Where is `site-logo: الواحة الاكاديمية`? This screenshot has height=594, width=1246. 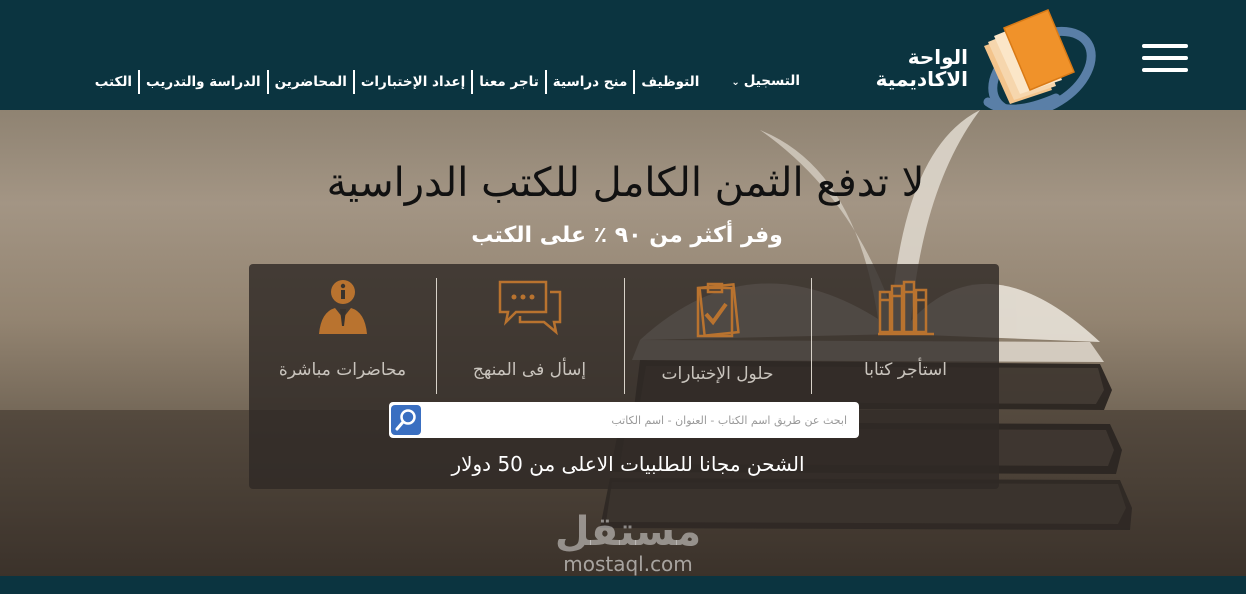 site-logo: الواحة الاكاديمية is located at coordinates (969, 63).